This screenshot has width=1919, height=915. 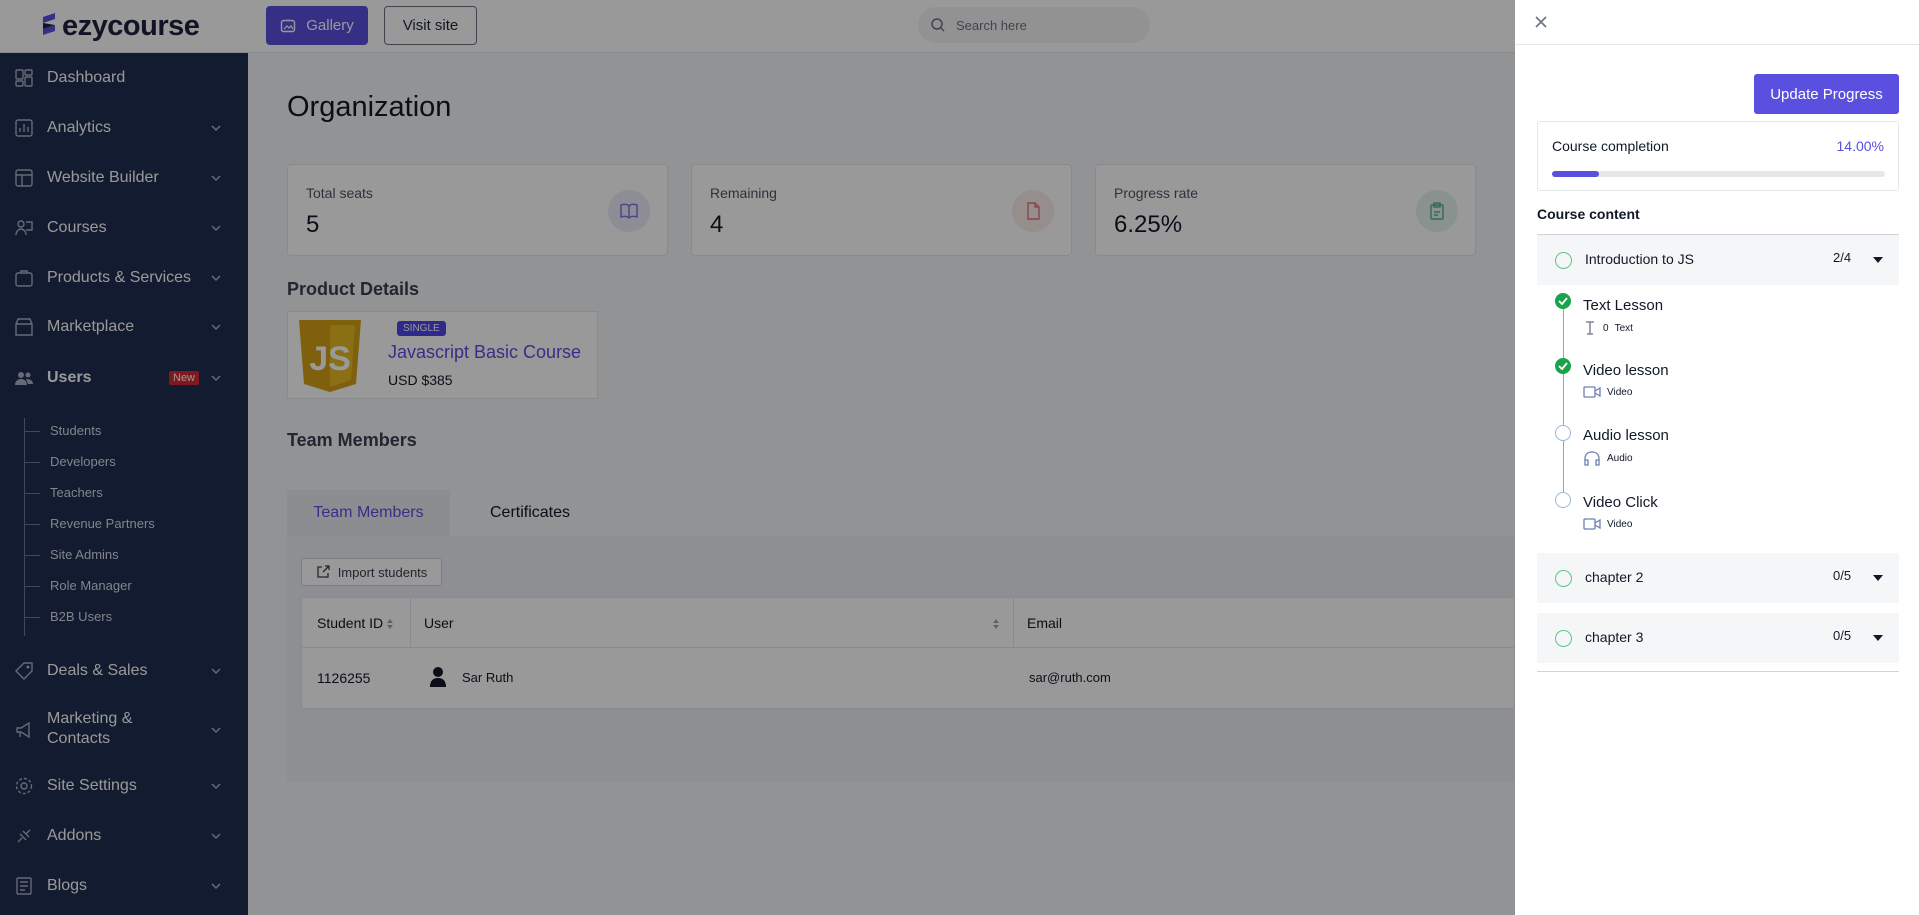 What do you see at coordinates (1718, 578) in the screenshot?
I see `chapter-item: chapter 2 0/5` at bounding box center [1718, 578].